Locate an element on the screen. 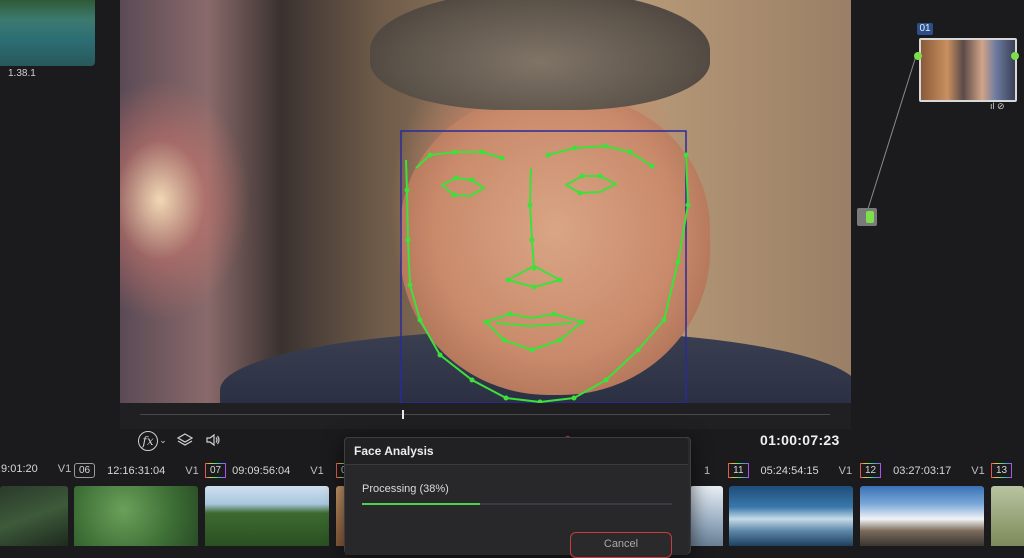  outer-lips is located at coordinates (534, 332).